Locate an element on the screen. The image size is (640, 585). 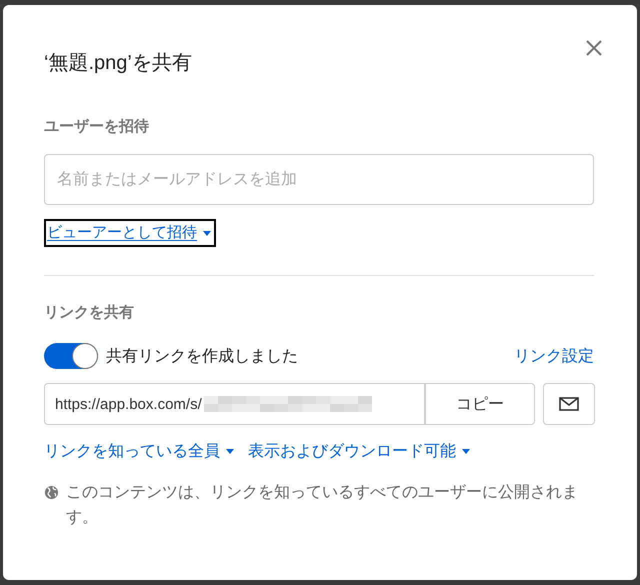
copy-button: コピー is located at coordinates (480, 404).